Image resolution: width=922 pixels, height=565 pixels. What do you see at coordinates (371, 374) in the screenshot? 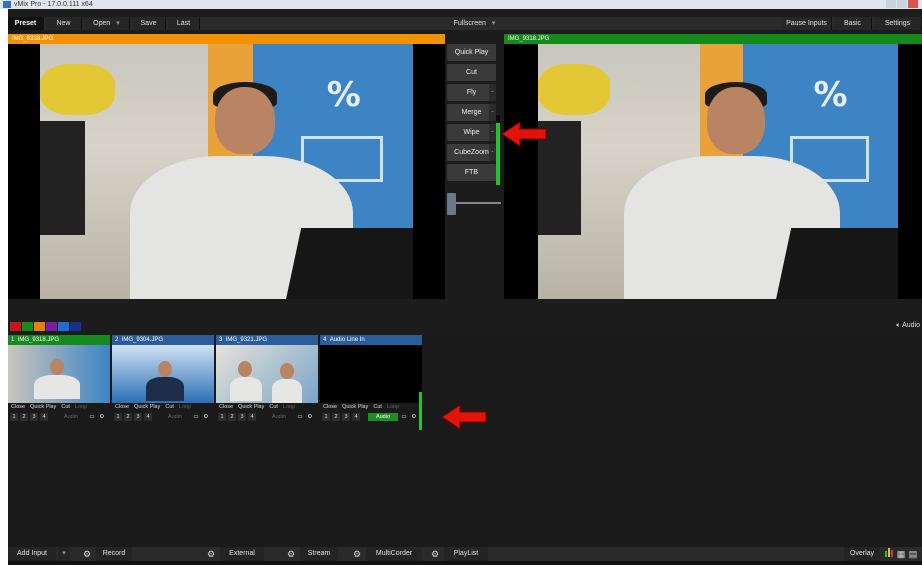
I see `input-4-thumbnail` at bounding box center [371, 374].